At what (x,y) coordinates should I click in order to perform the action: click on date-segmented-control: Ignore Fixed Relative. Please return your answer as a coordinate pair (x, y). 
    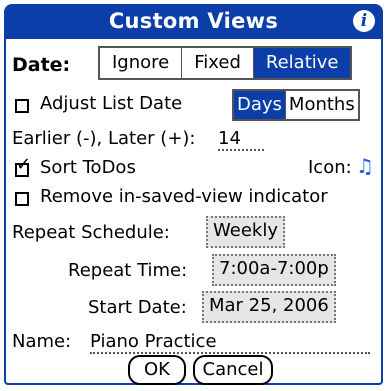
    Looking at the image, I should click on (225, 63).